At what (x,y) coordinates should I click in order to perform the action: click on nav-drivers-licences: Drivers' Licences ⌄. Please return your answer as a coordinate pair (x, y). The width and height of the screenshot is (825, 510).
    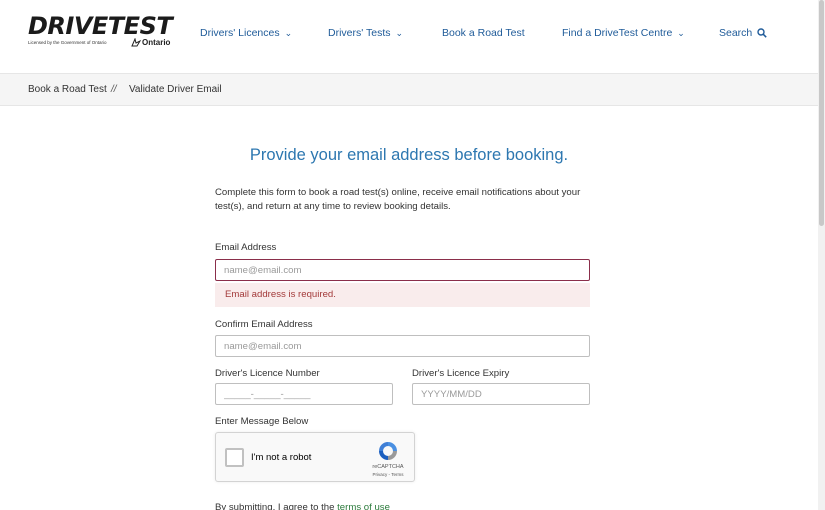
    Looking at the image, I should click on (246, 33).